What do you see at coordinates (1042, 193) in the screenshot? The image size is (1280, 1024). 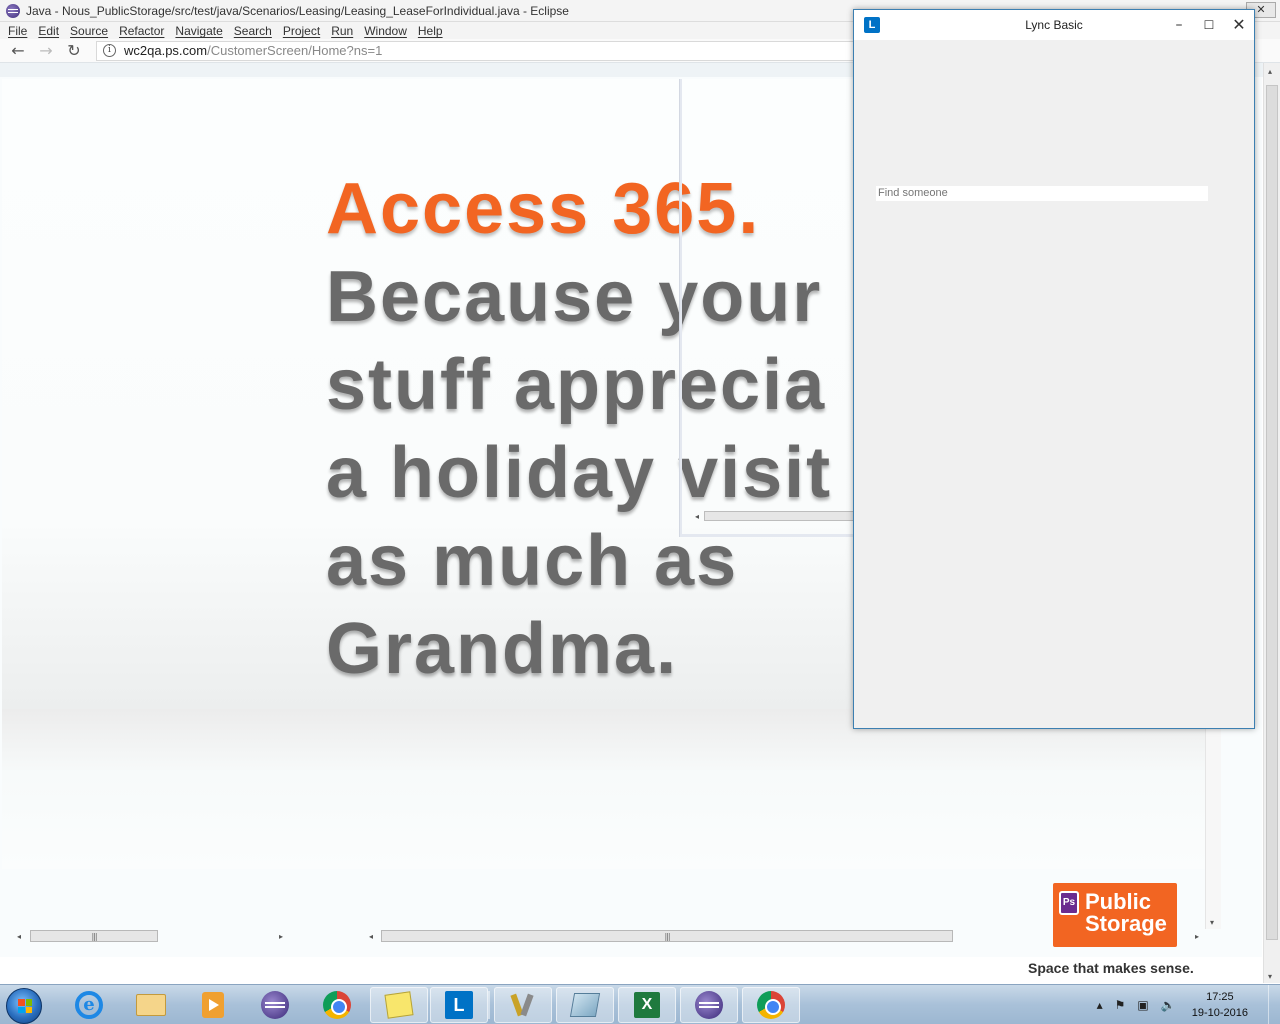 I see `find-someone-input` at bounding box center [1042, 193].